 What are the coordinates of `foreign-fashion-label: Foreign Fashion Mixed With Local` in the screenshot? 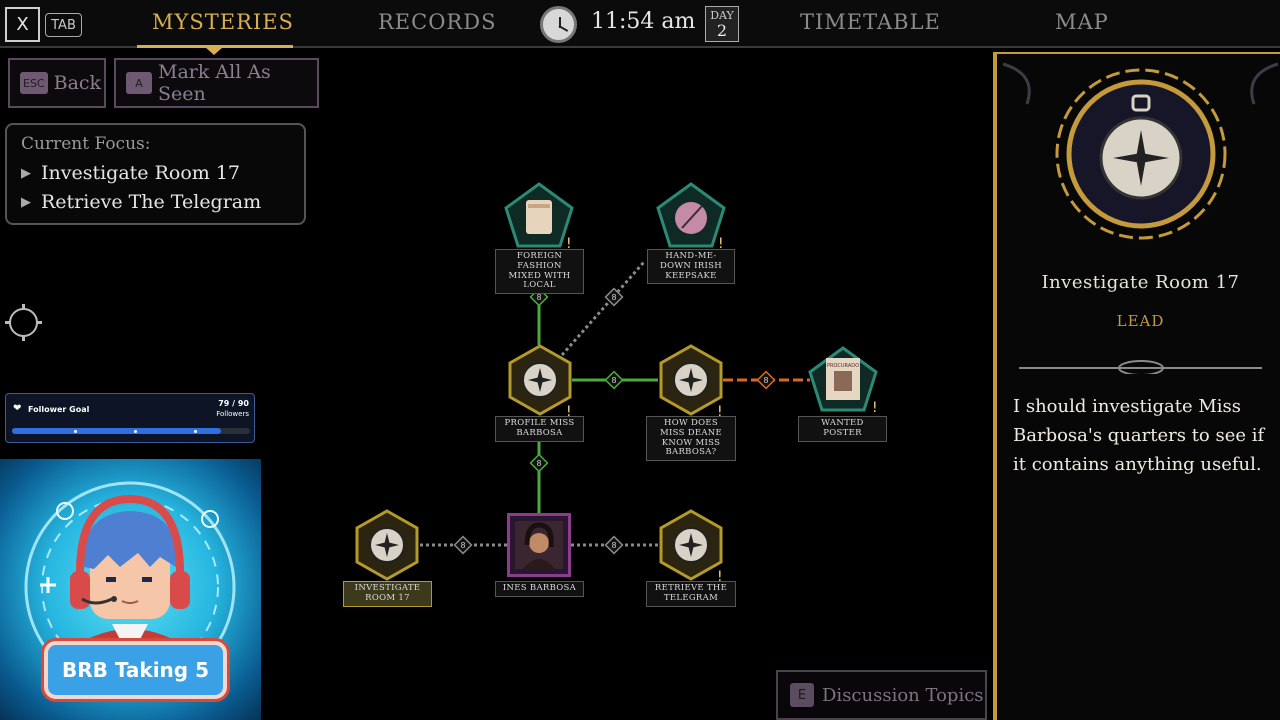 It's located at (539, 272).